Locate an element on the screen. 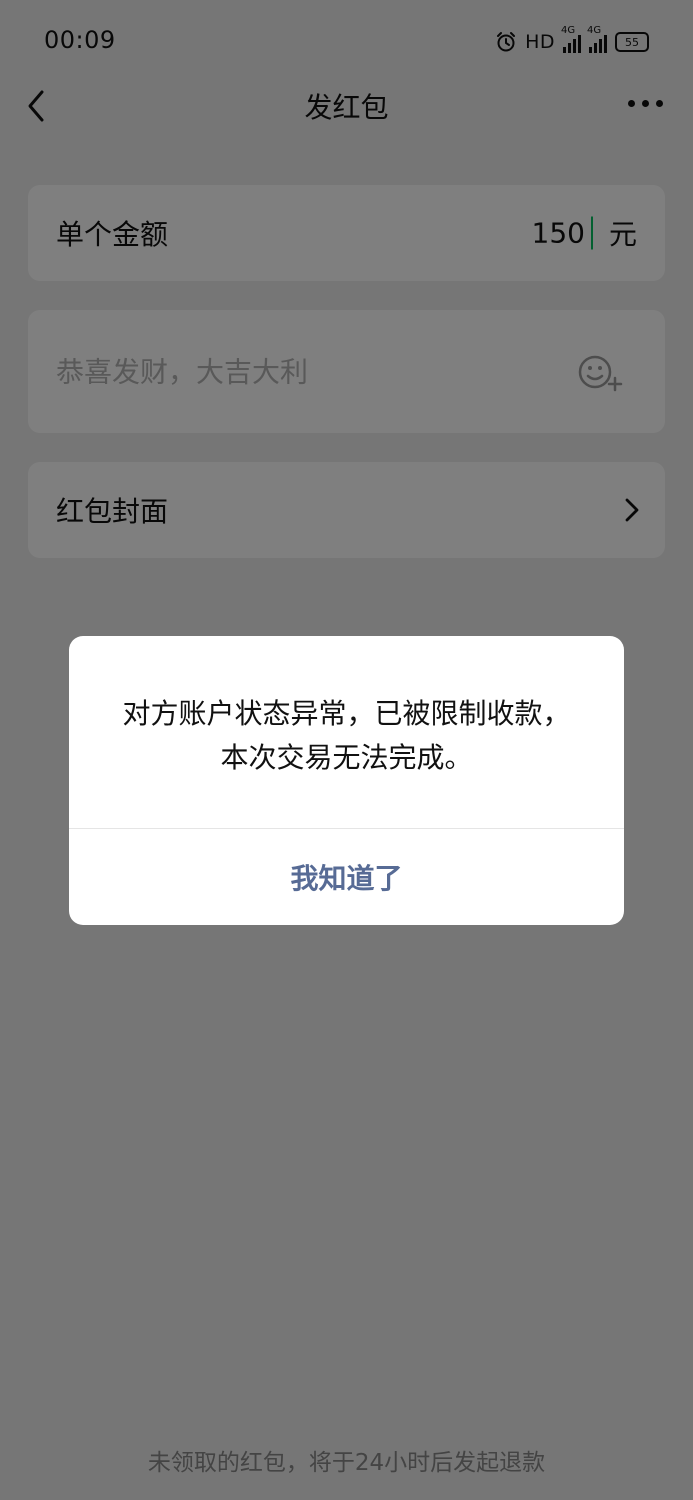  dialog-message: 对方账户状态异常，已被限制收款，本次交易无法完成。 is located at coordinates (346, 735).